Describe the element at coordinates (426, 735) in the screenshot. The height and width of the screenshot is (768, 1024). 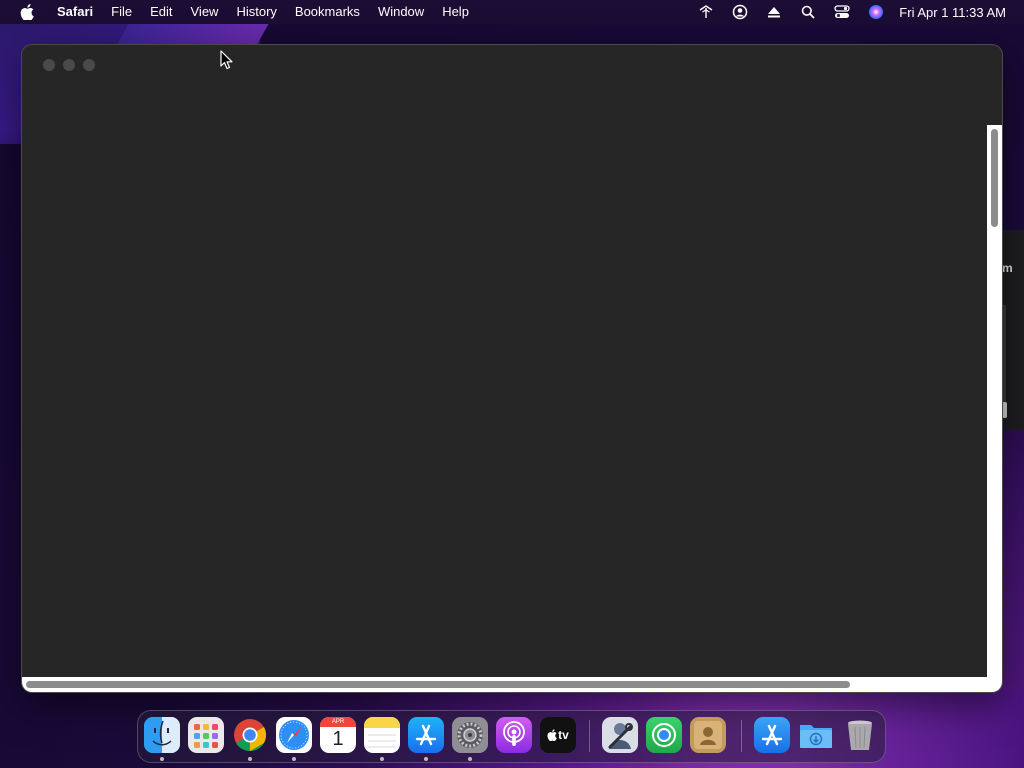
I see `app-store-icon` at that location.